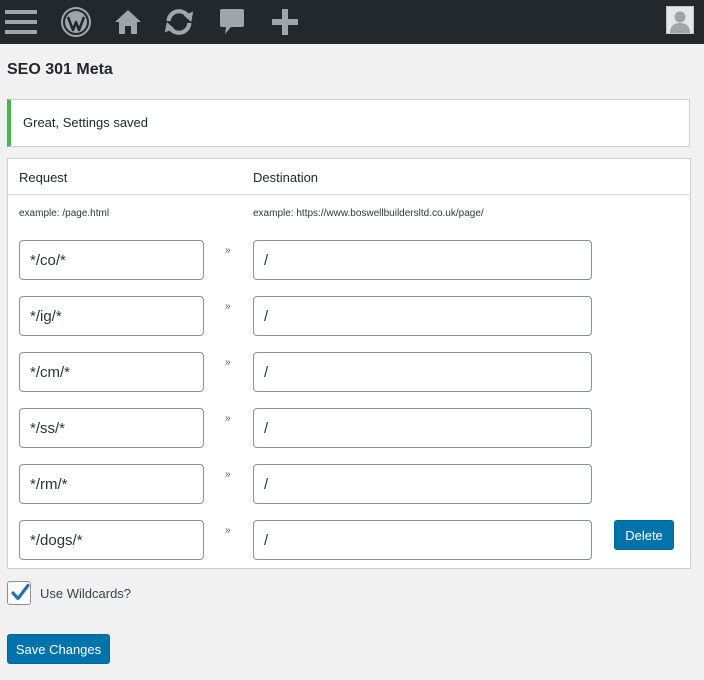 The height and width of the screenshot is (680, 704). What do you see at coordinates (128, 22) in the screenshot?
I see `home-icon` at bounding box center [128, 22].